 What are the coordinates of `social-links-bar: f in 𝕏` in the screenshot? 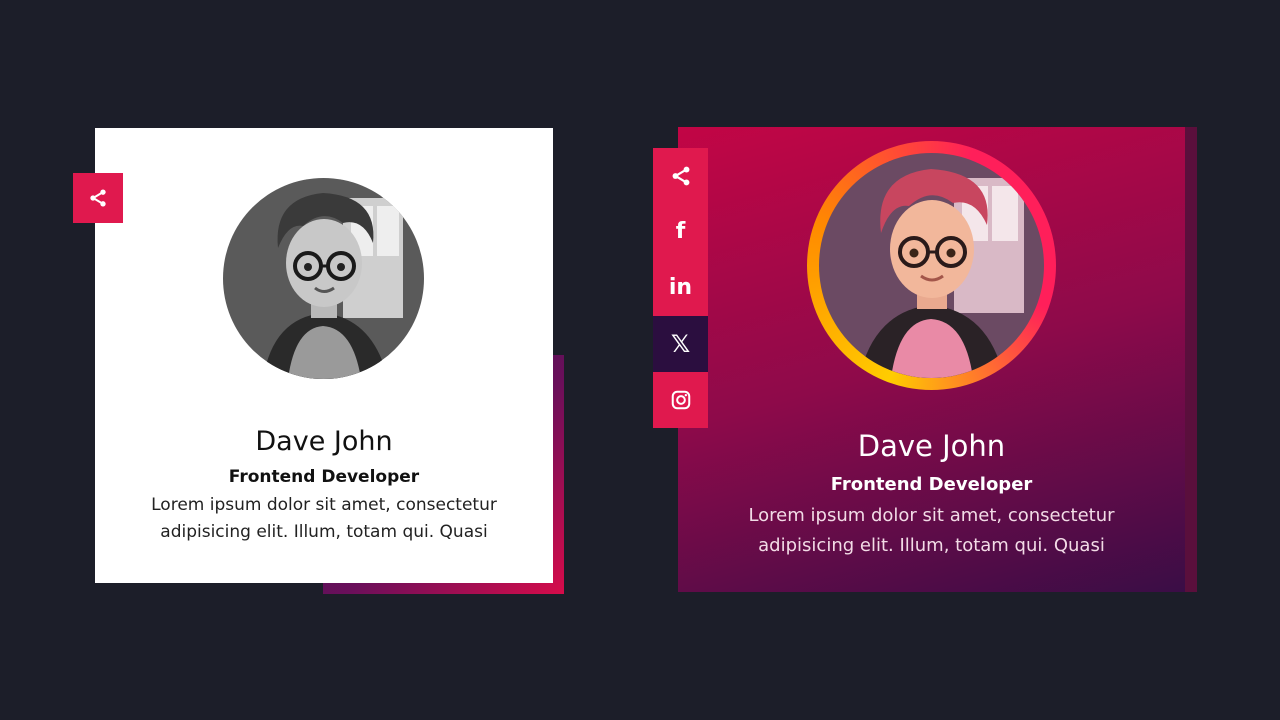 It's located at (680, 288).